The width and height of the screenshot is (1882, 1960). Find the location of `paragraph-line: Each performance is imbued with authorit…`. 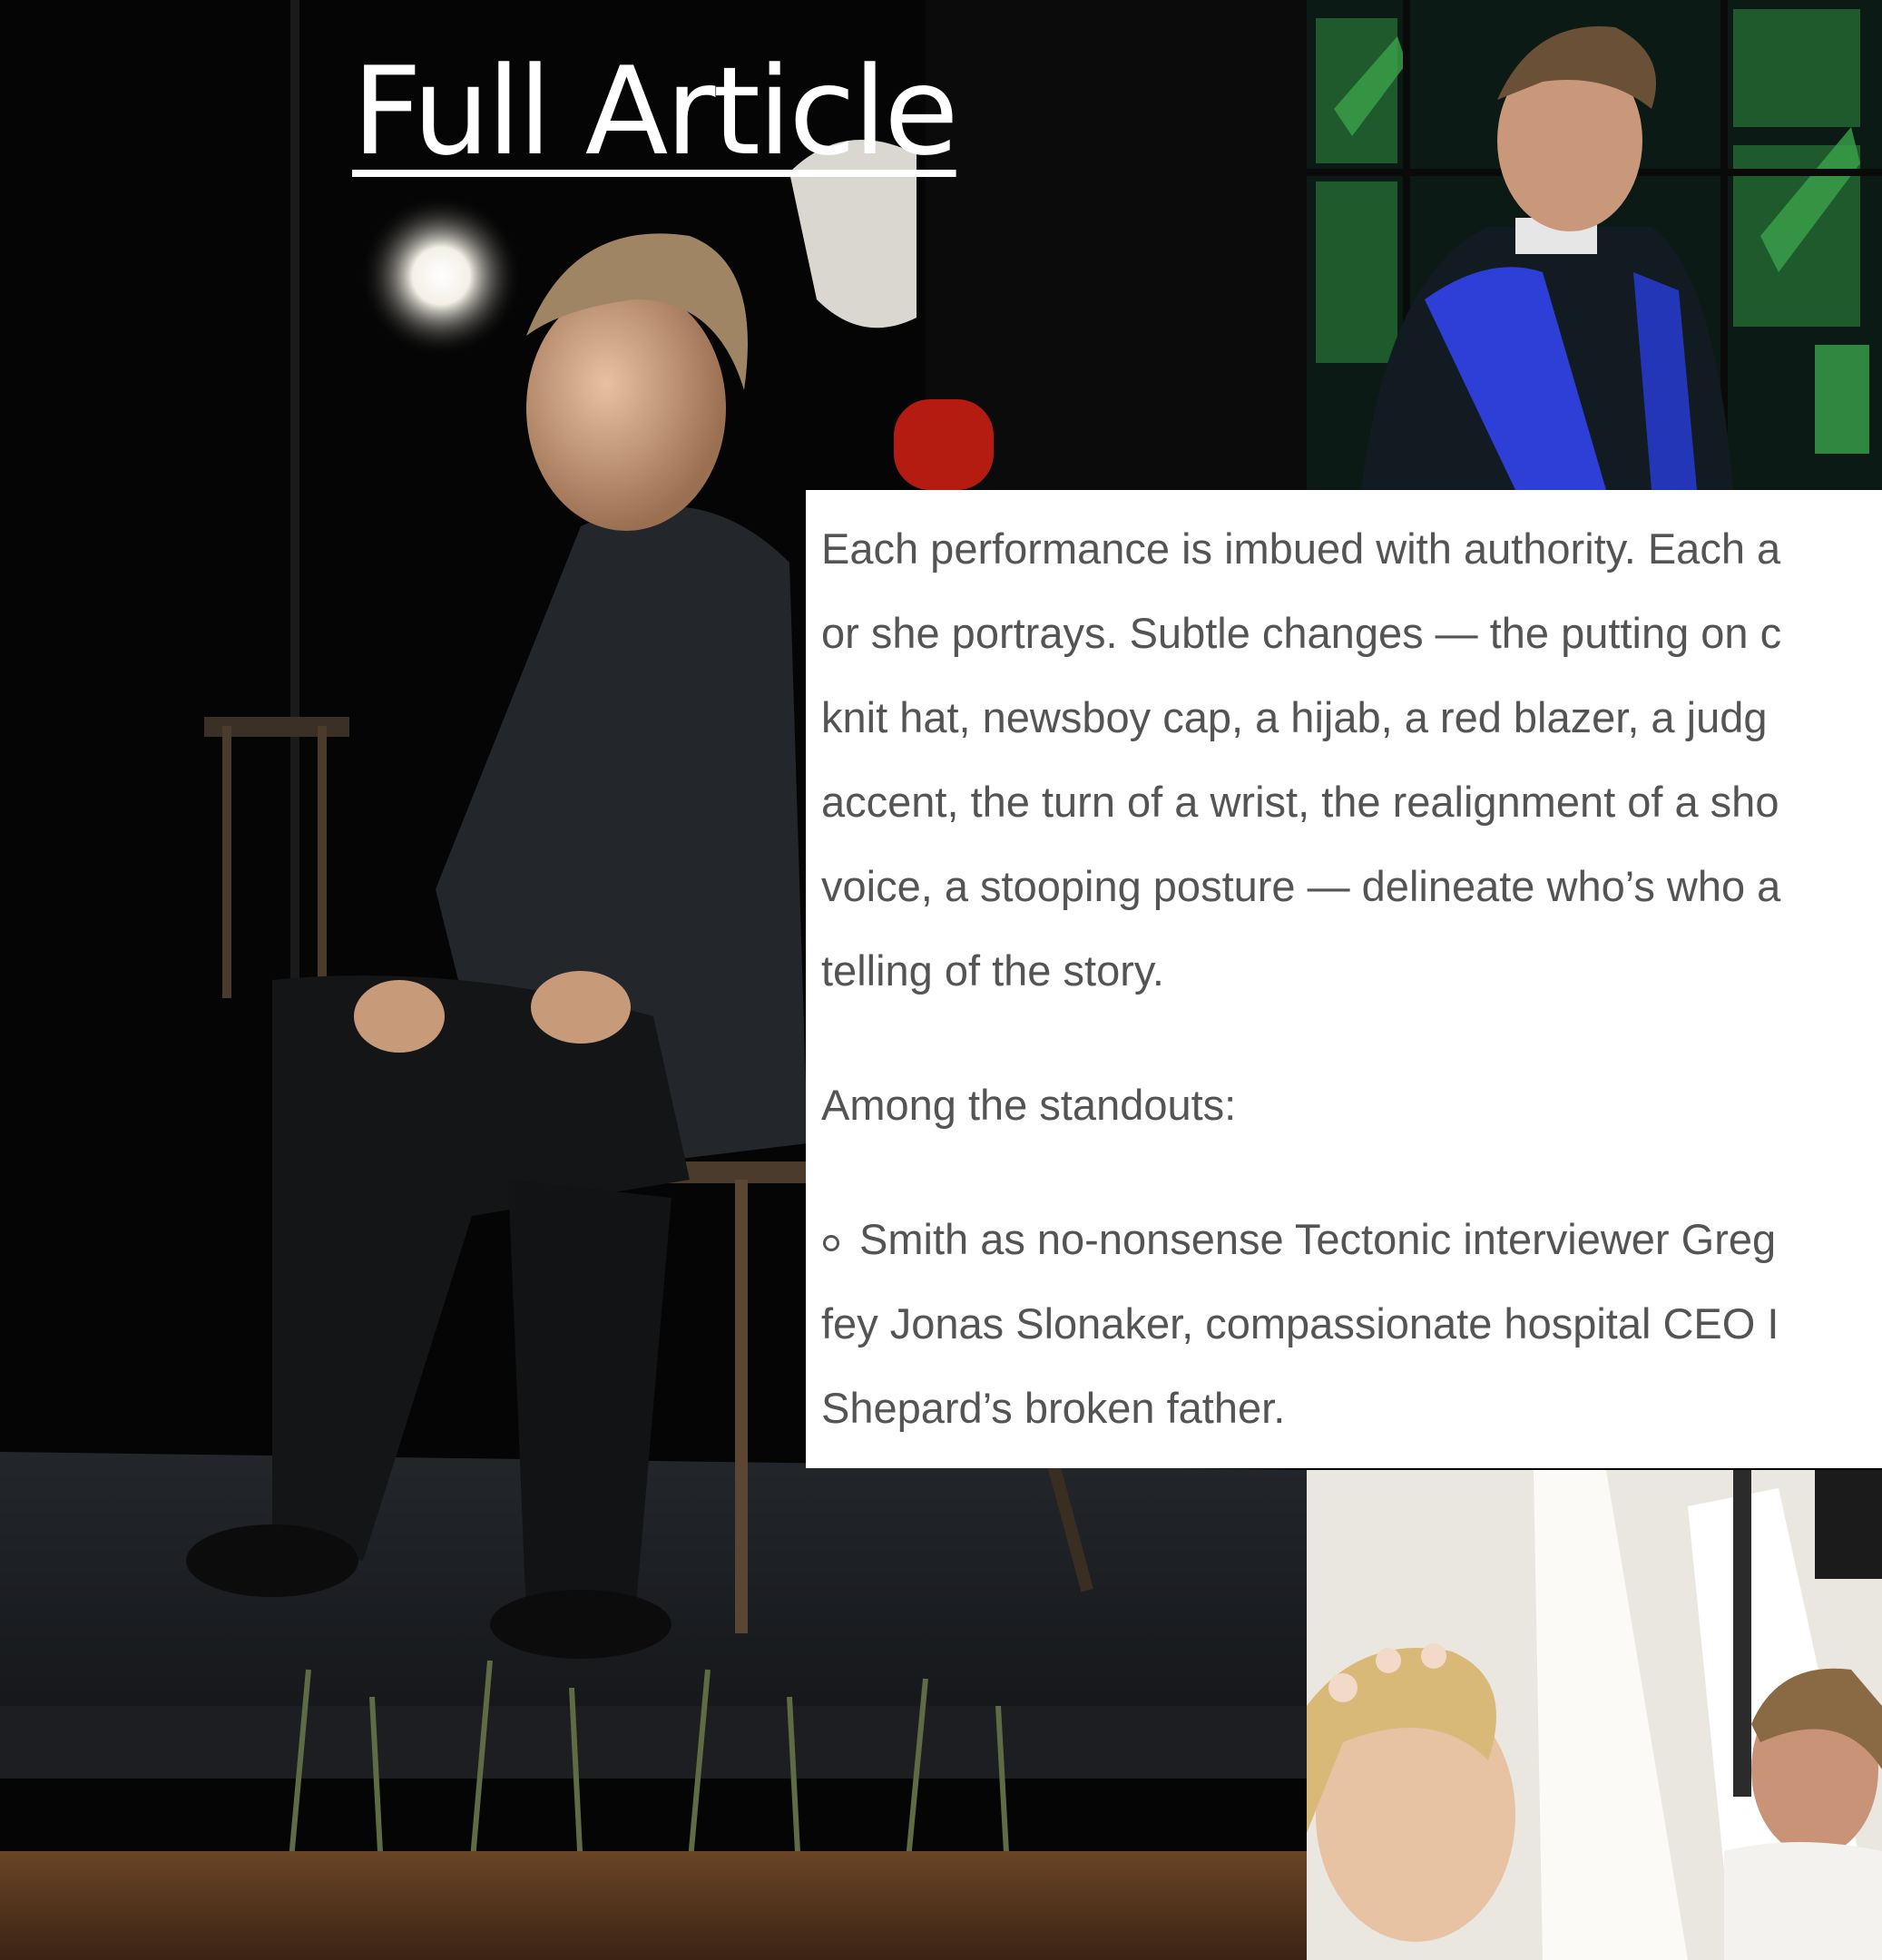

paragraph-line: Each performance is imbued with authorit… is located at coordinates (1301, 548).